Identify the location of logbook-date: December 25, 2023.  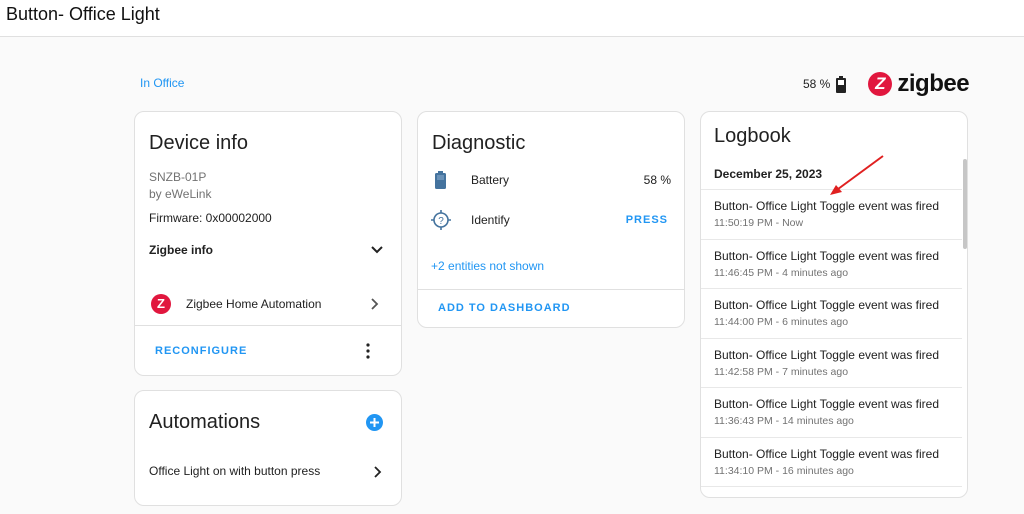
(768, 174).